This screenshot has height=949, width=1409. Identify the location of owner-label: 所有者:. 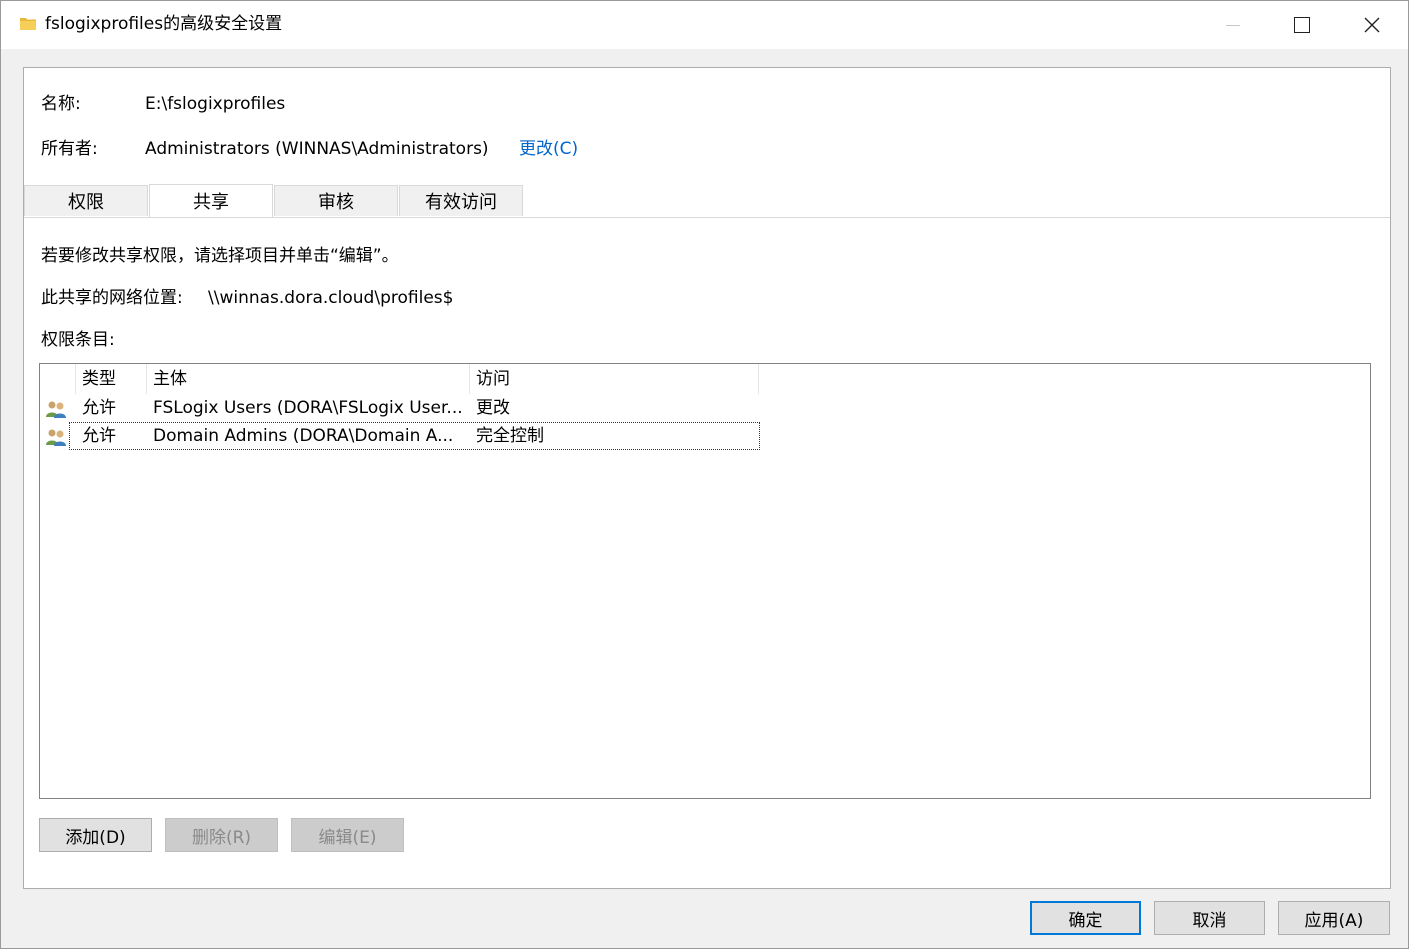
(69, 149).